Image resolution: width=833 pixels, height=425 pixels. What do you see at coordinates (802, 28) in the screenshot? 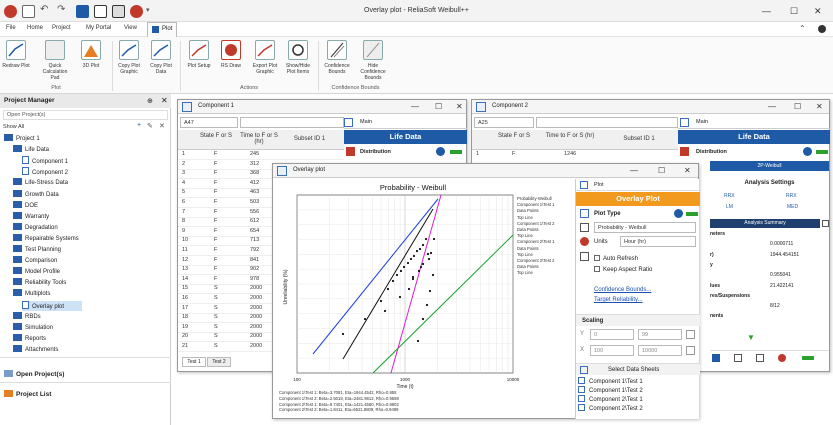
I see `collapse-ribbon-icon: ⌃` at bounding box center [802, 28].